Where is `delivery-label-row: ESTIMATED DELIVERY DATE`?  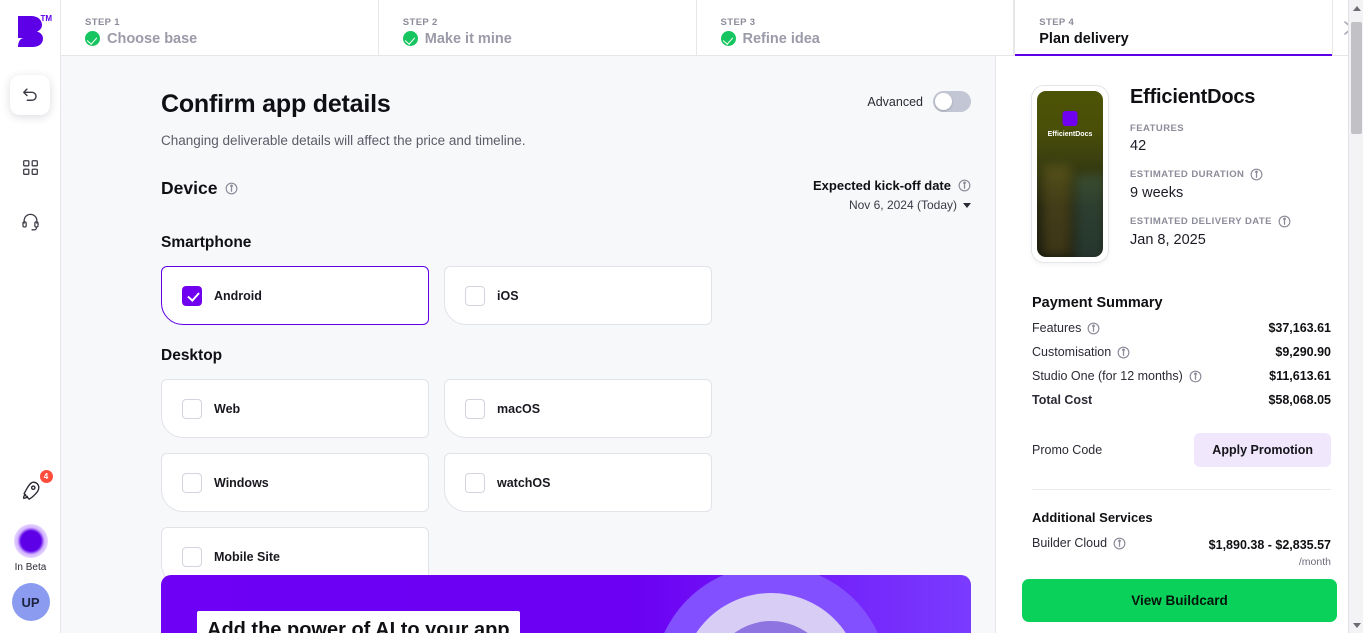
delivery-label-row: ESTIMATED DELIVERY DATE is located at coordinates (1210, 221).